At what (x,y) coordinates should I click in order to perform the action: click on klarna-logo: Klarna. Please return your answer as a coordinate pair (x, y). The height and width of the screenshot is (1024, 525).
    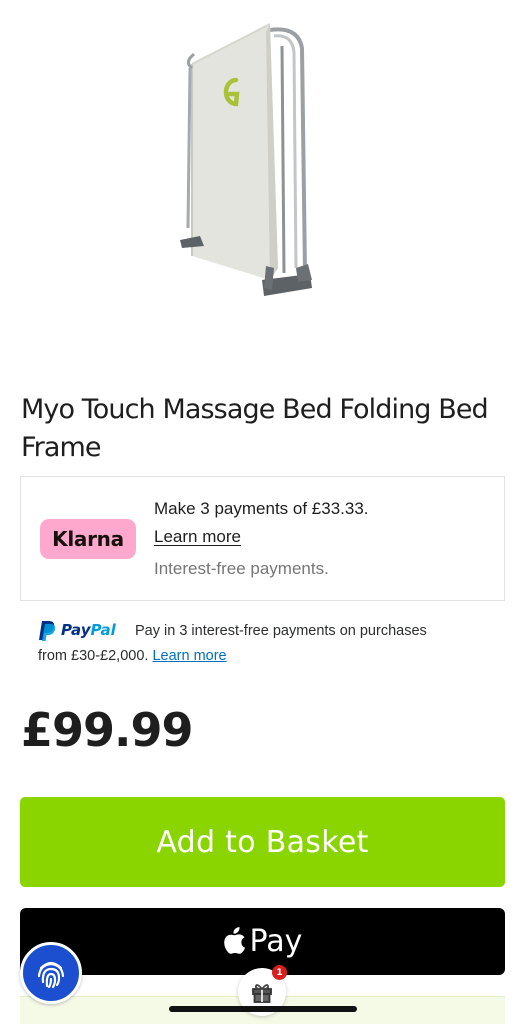
    Looking at the image, I should click on (88, 539).